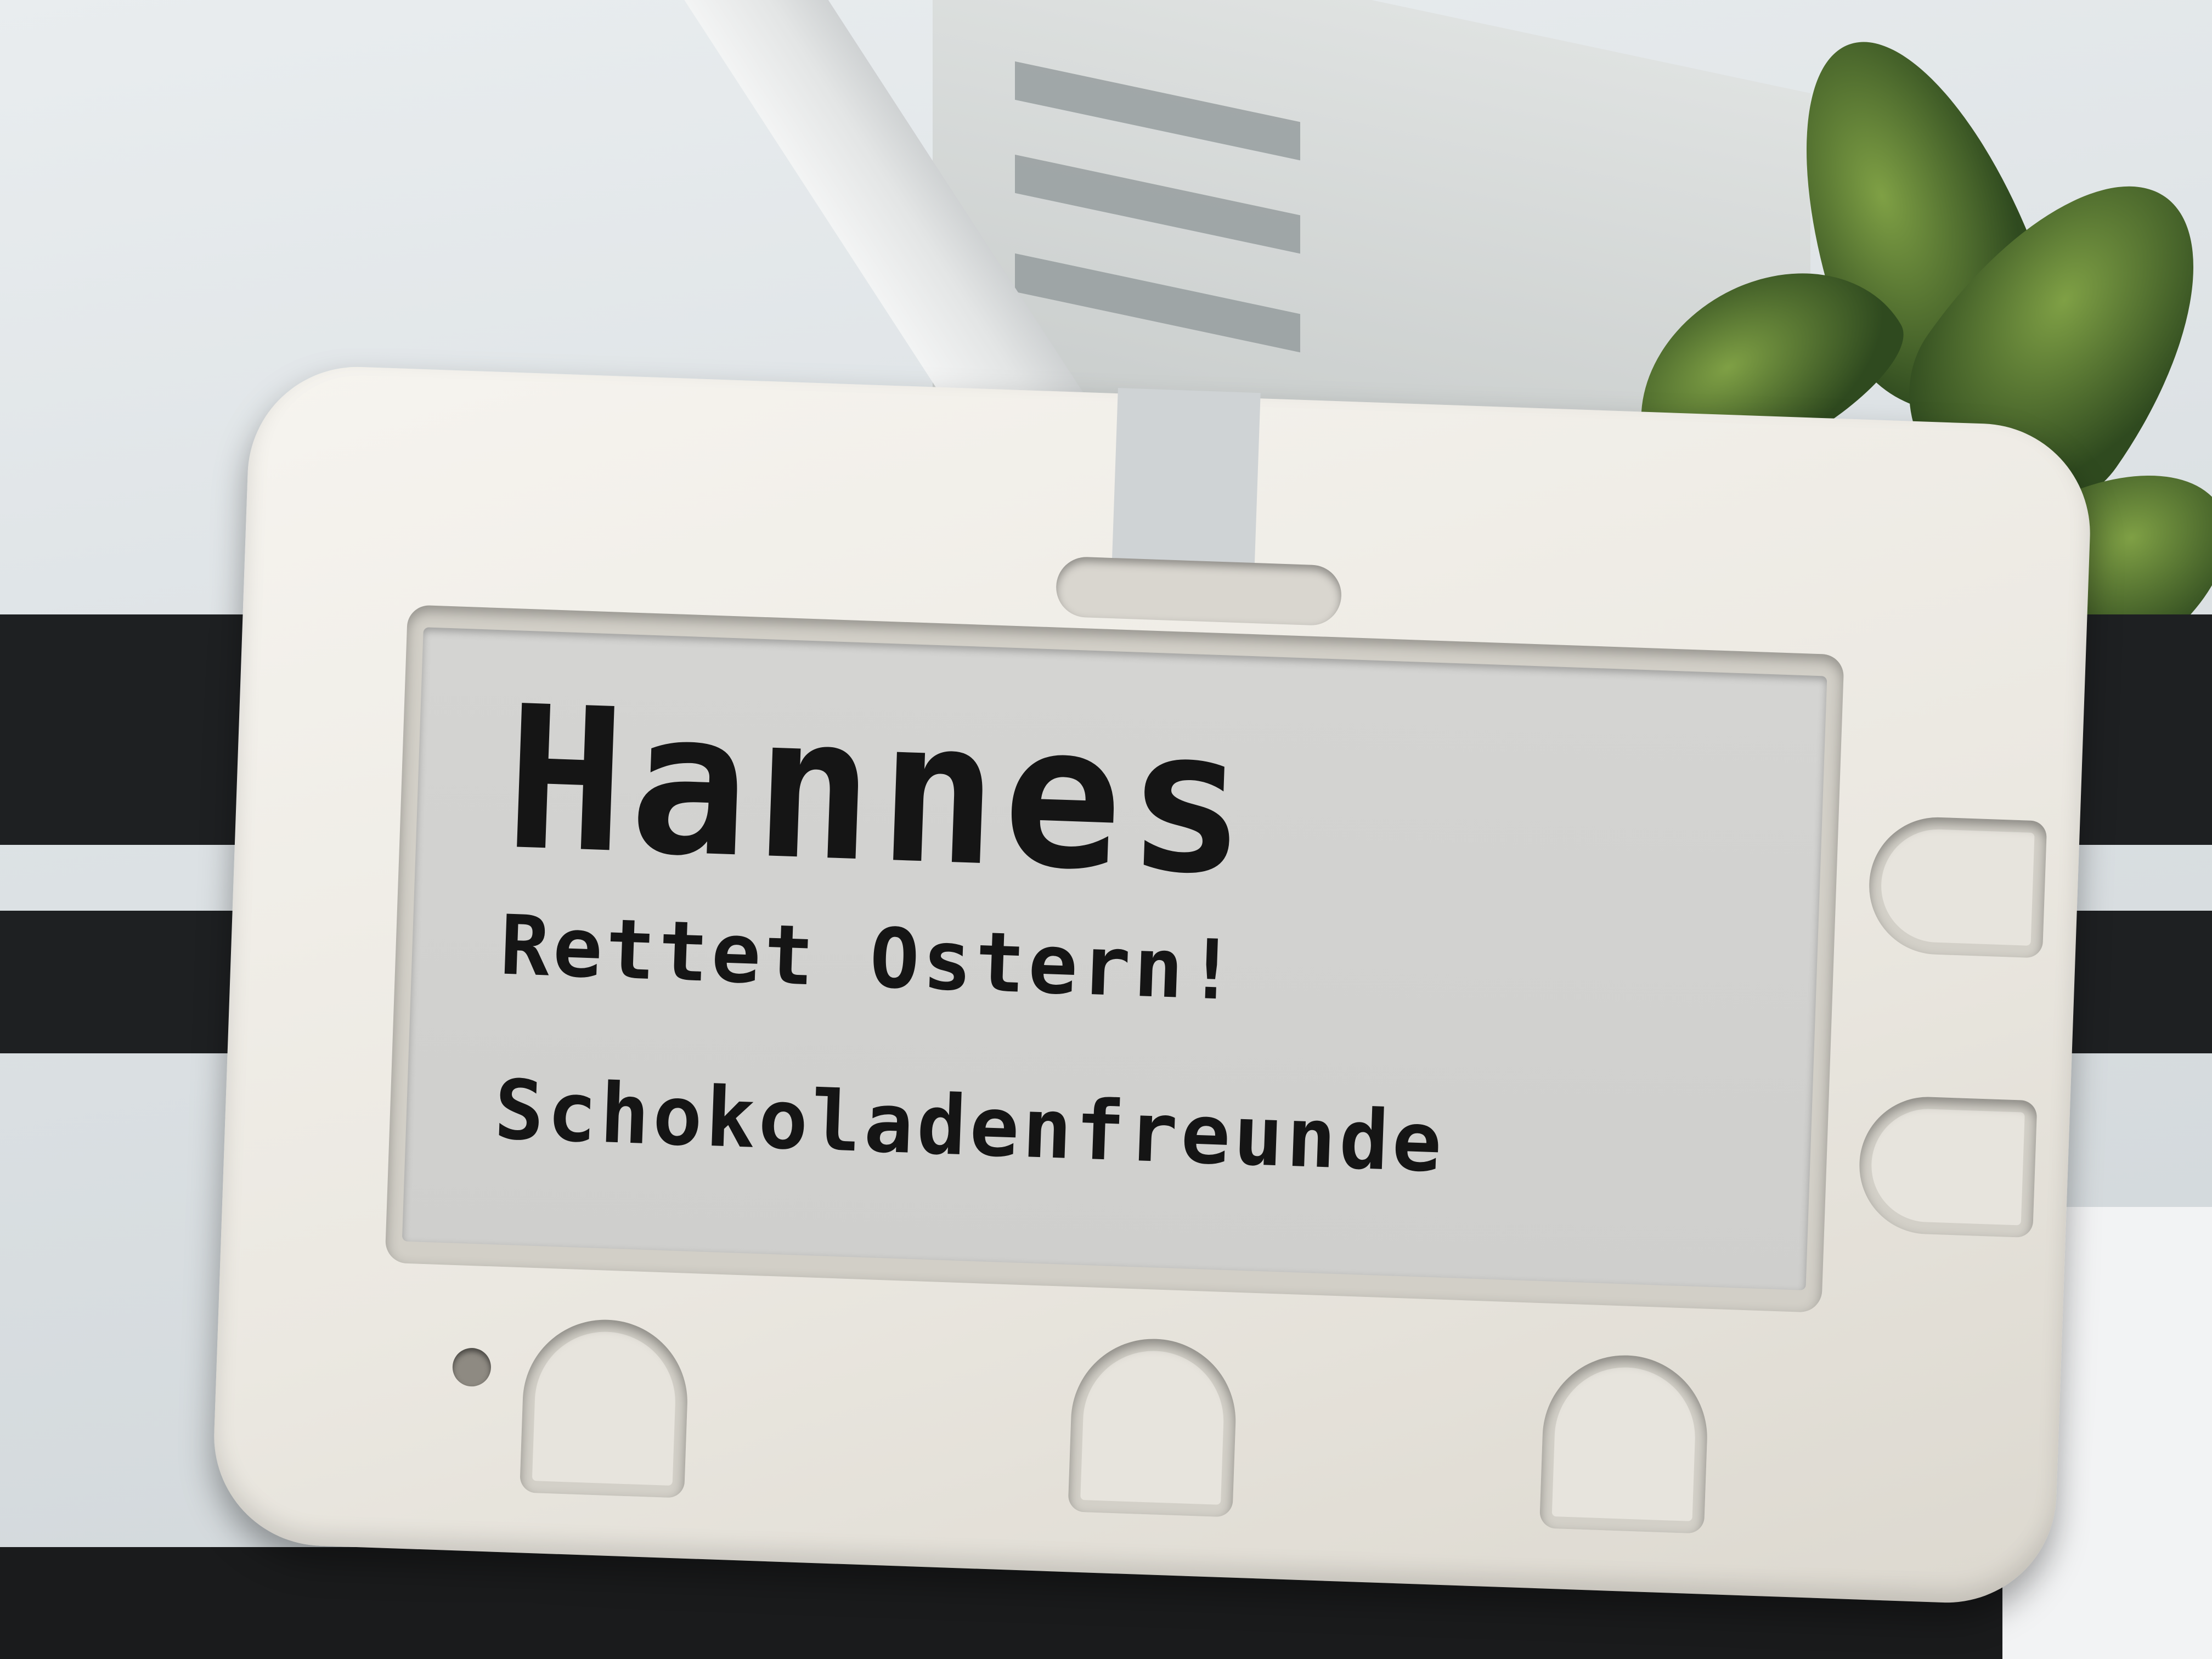 Image resolution: width=2212 pixels, height=1659 pixels. What do you see at coordinates (1624, 1443) in the screenshot?
I see `bottom-button-right` at bounding box center [1624, 1443].